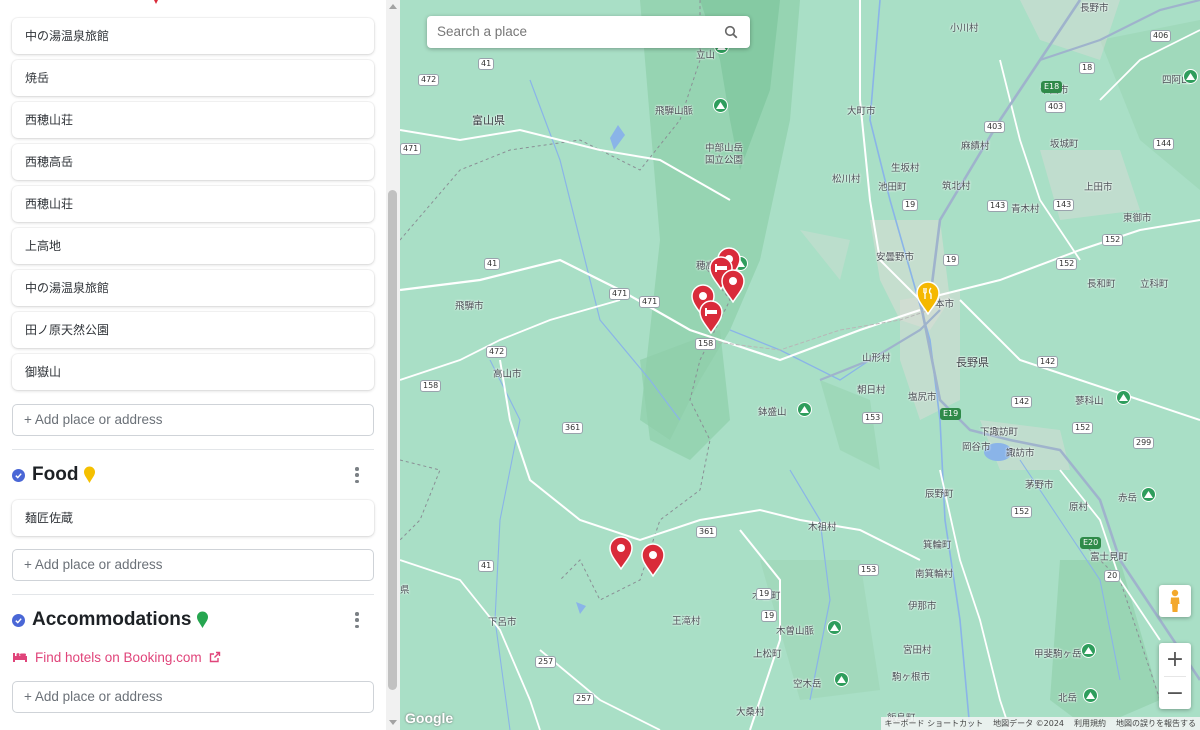  What do you see at coordinates (1020, 453) in the screenshot?
I see `map-label: 諏訪市` at bounding box center [1020, 453].